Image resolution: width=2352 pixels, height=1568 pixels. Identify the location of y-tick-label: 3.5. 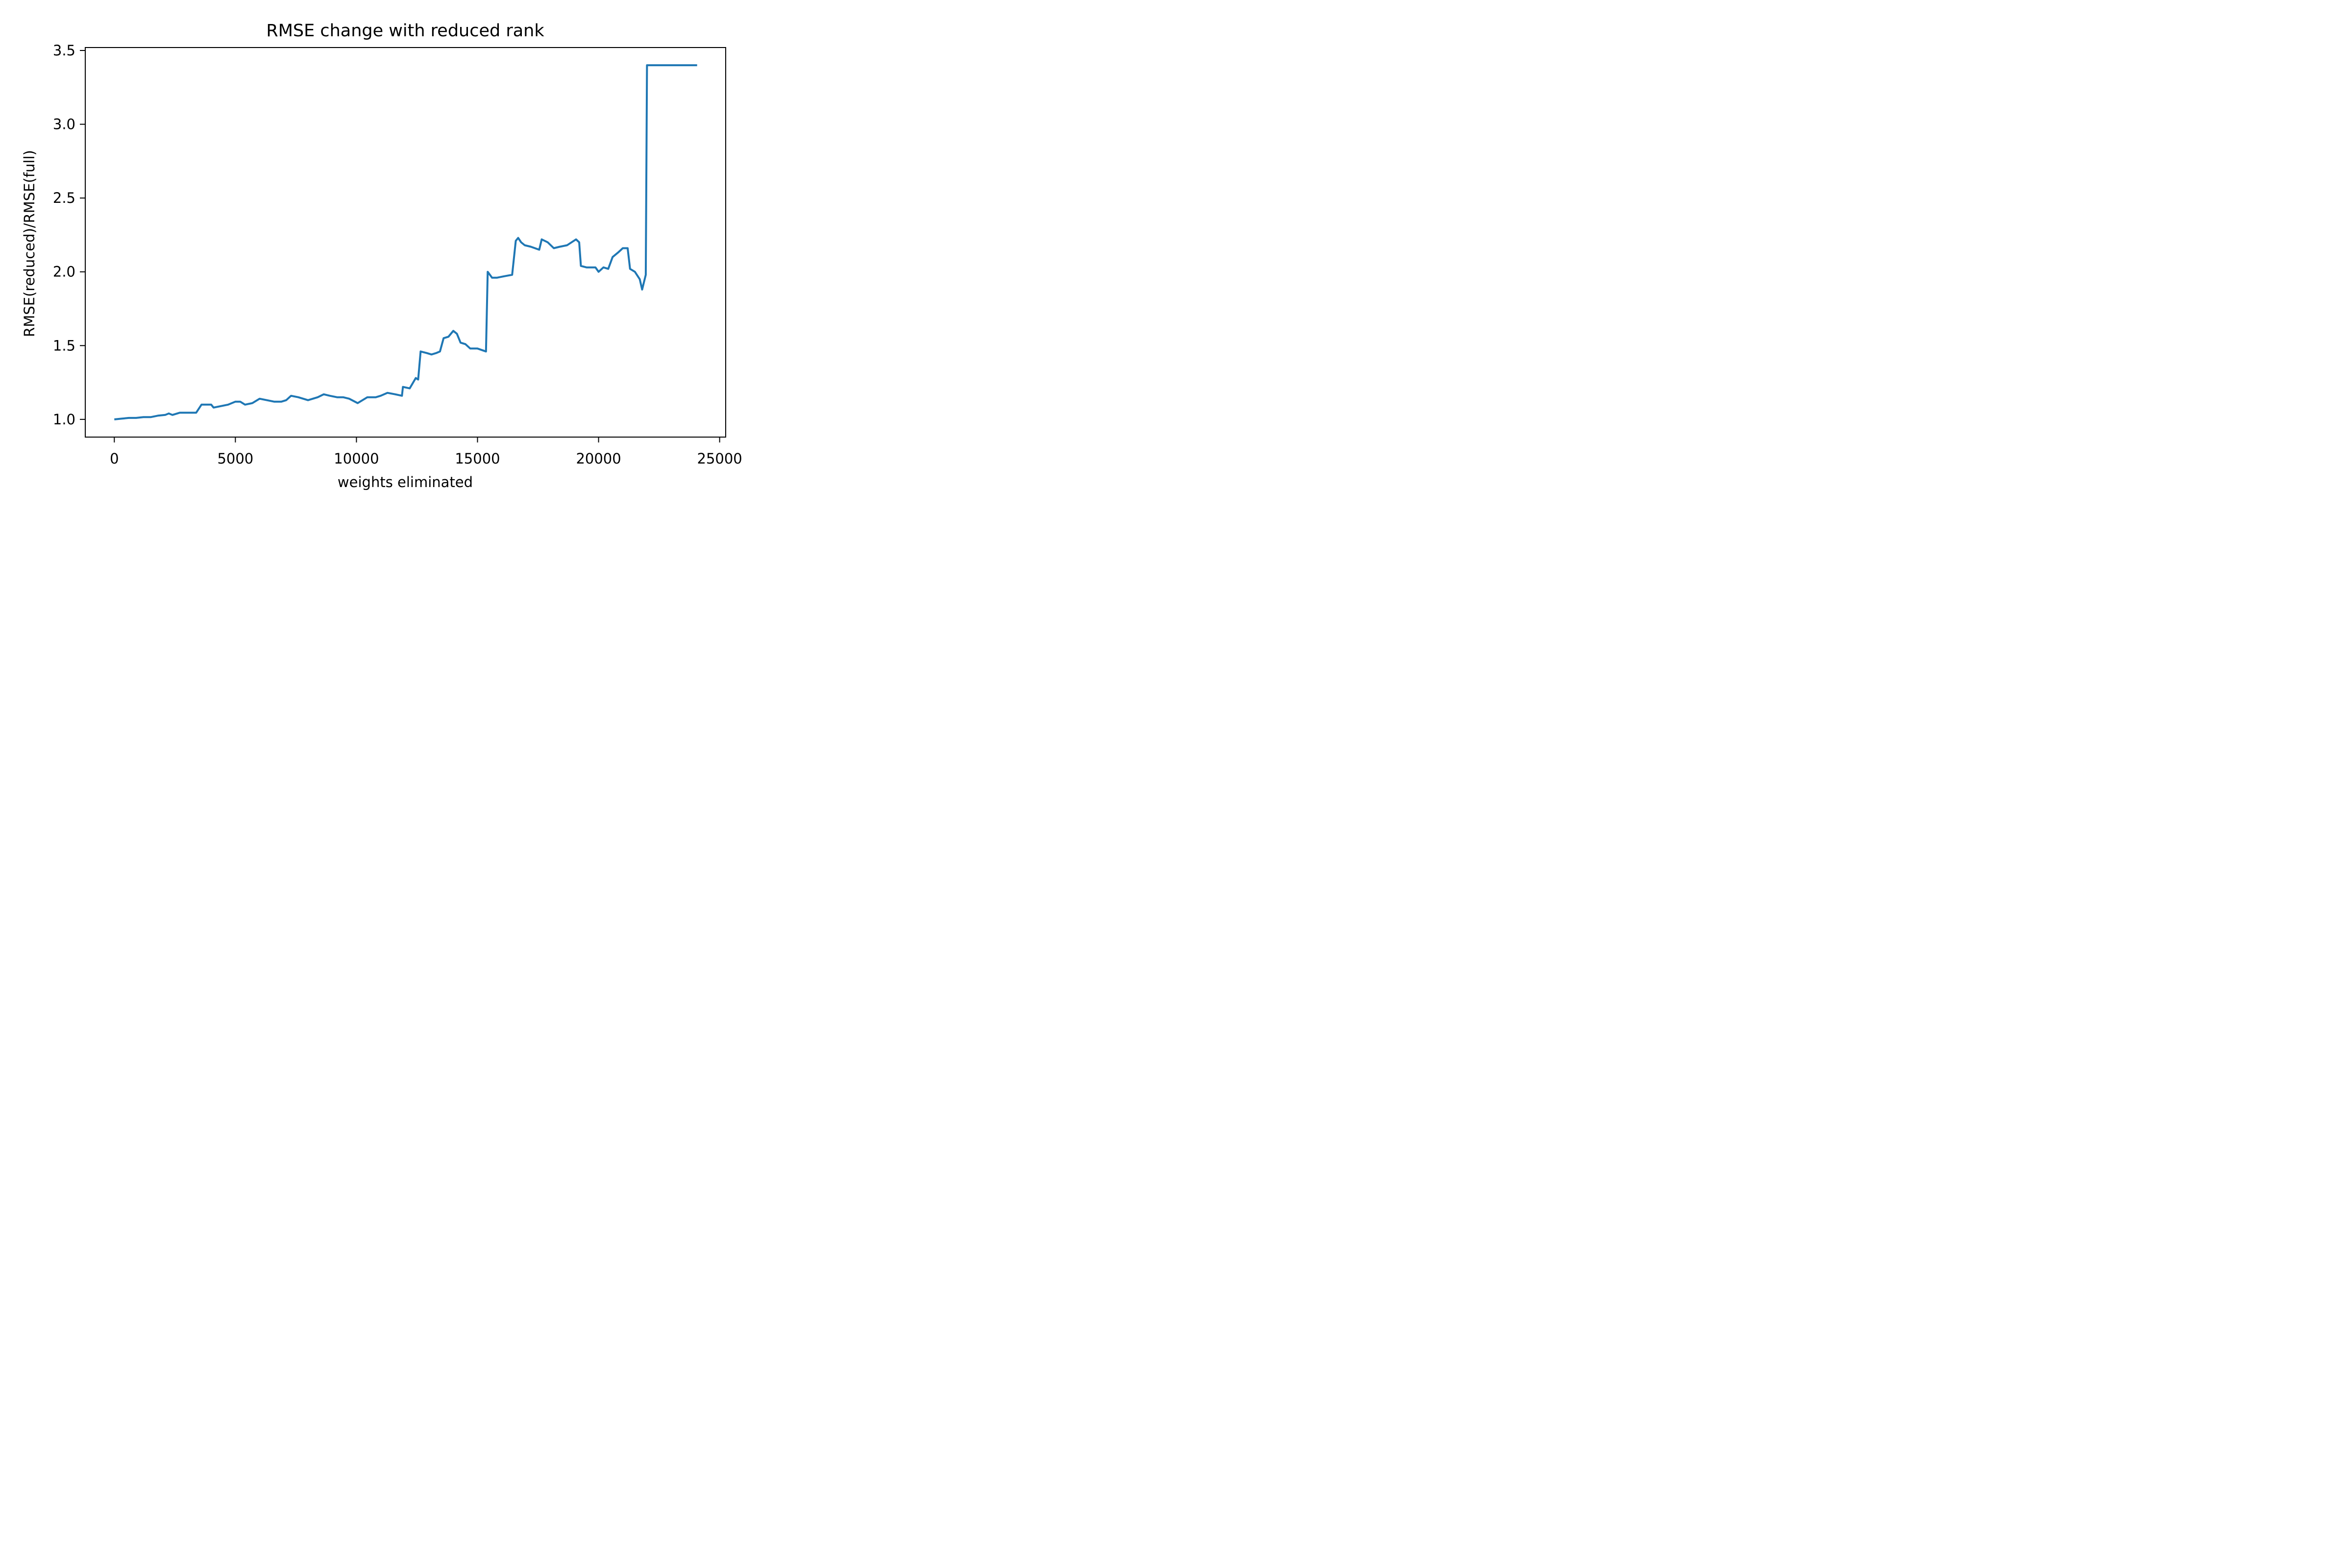
(64, 50).